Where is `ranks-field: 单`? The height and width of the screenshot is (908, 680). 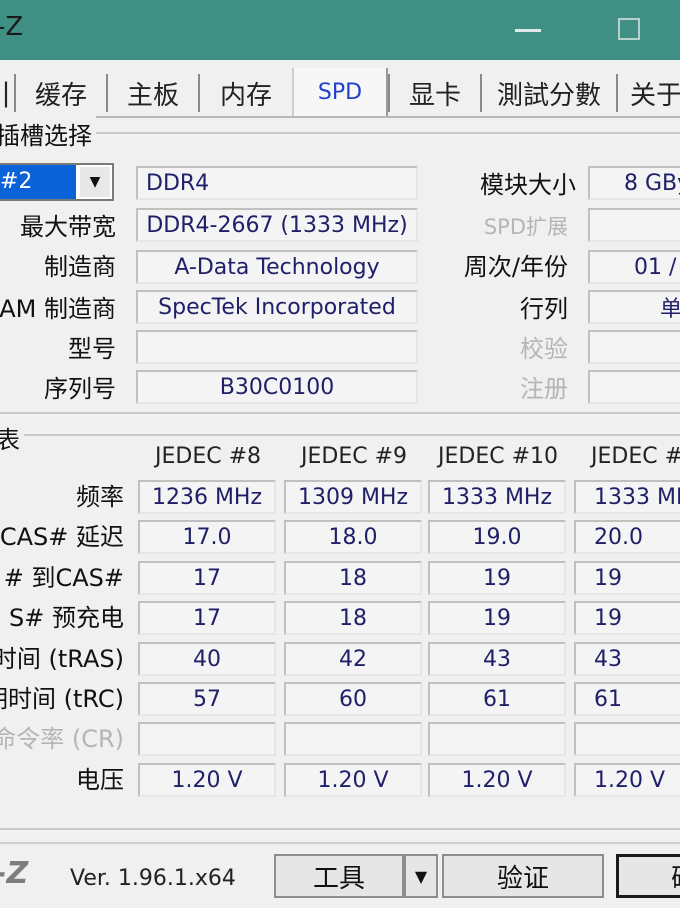 ranks-field: 单 is located at coordinates (634, 307).